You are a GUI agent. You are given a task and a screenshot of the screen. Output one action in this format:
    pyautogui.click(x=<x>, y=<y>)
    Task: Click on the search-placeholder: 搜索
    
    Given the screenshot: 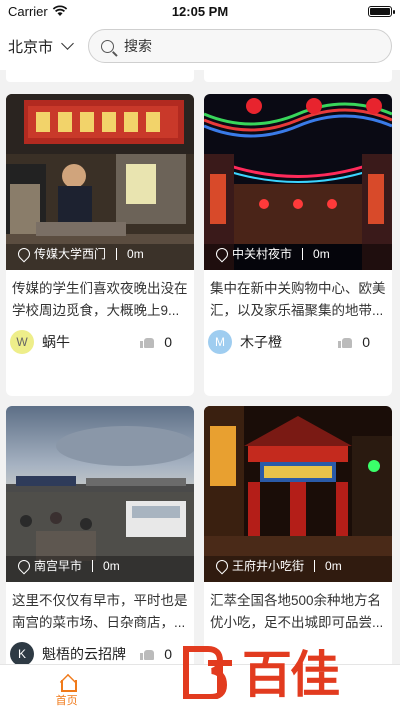 What is the action you would take?
    pyautogui.click(x=138, y=46)
    